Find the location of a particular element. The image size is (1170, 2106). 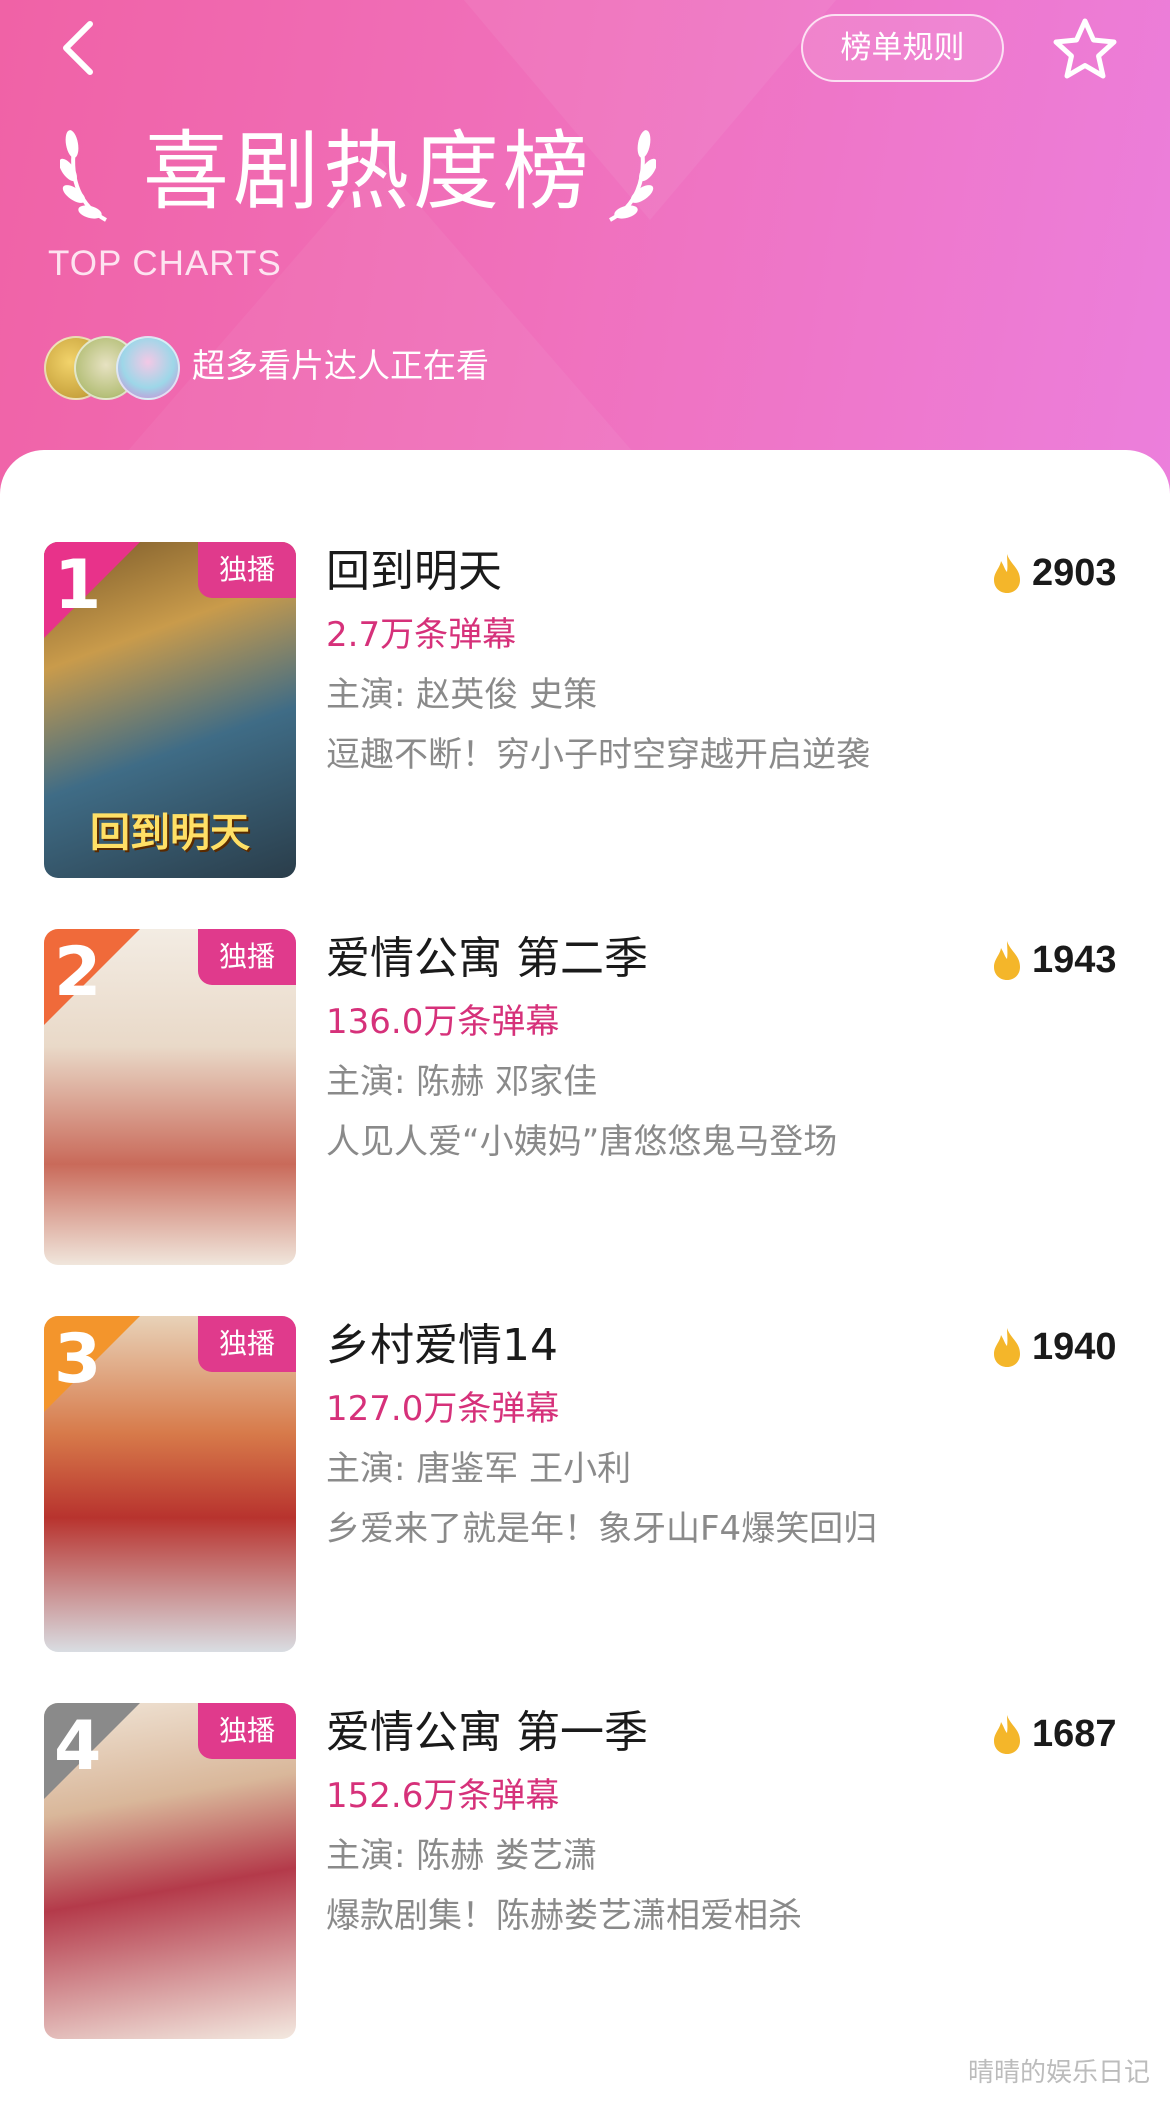

heat-value: 1943 is located at coordinates (1074, 960).